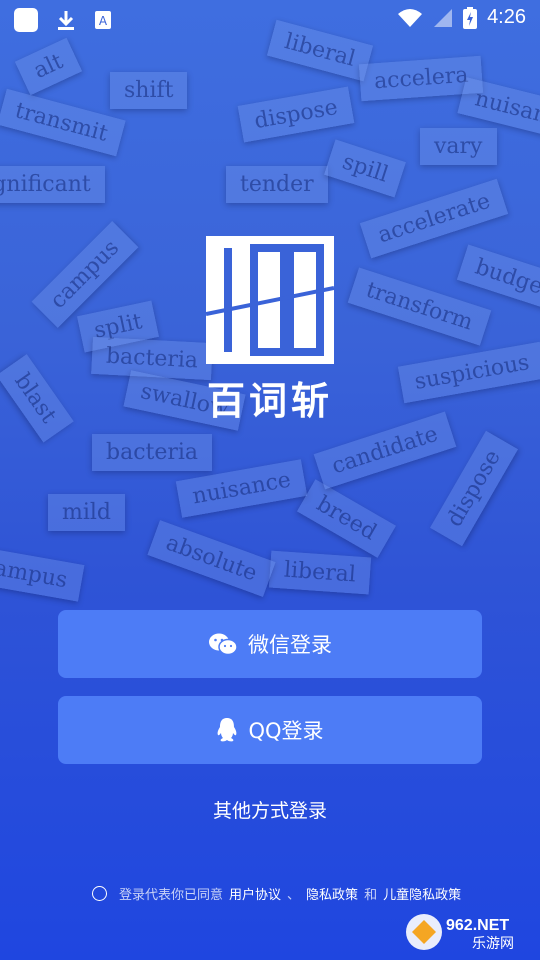 This screenshot has width=540, height=960. I want to click on word-card: shift, so click(149, 90).